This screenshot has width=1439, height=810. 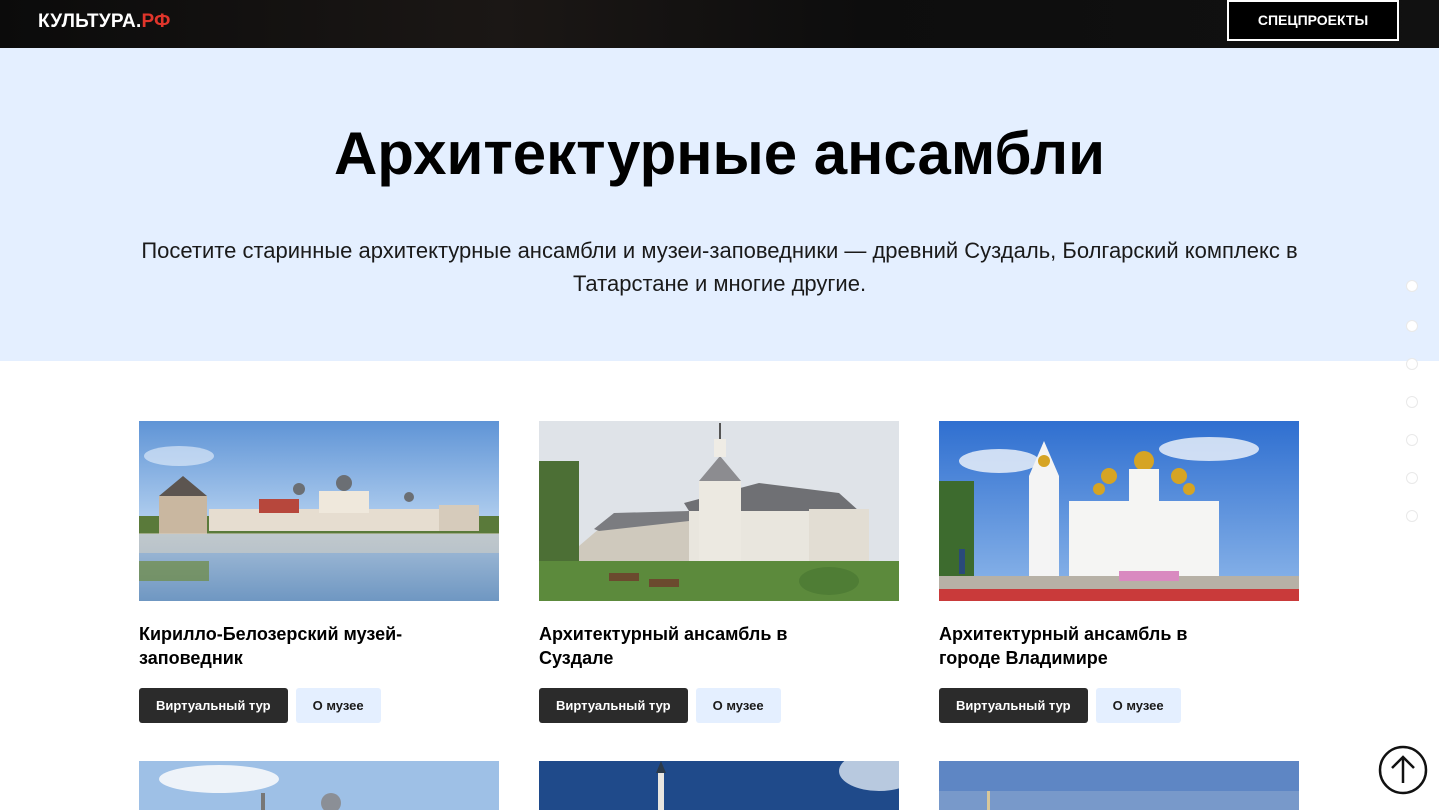 I want to click on kirillo-belozersky-image, so click(x=319, y=511).